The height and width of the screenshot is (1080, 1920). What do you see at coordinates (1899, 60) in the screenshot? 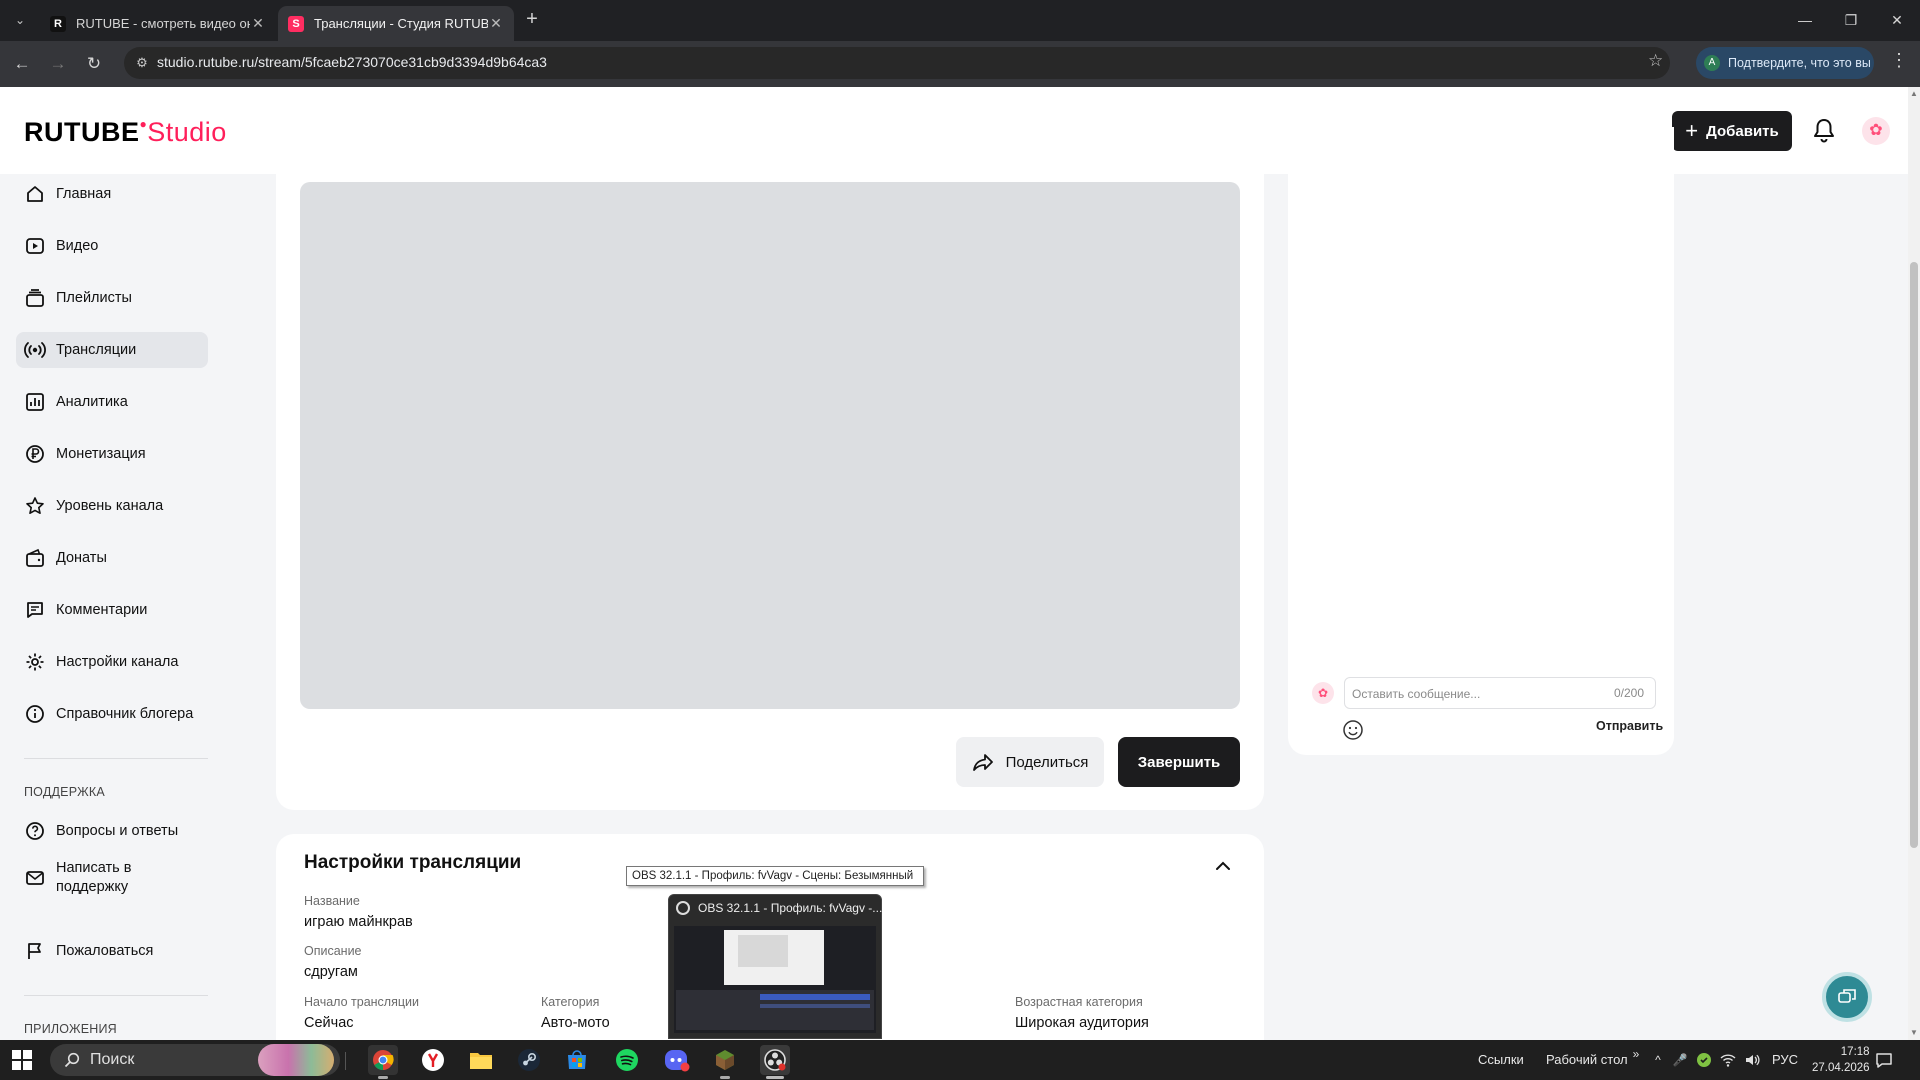
I see `browser-menu-icon: ⋮` at bounding box center [1899, 60].